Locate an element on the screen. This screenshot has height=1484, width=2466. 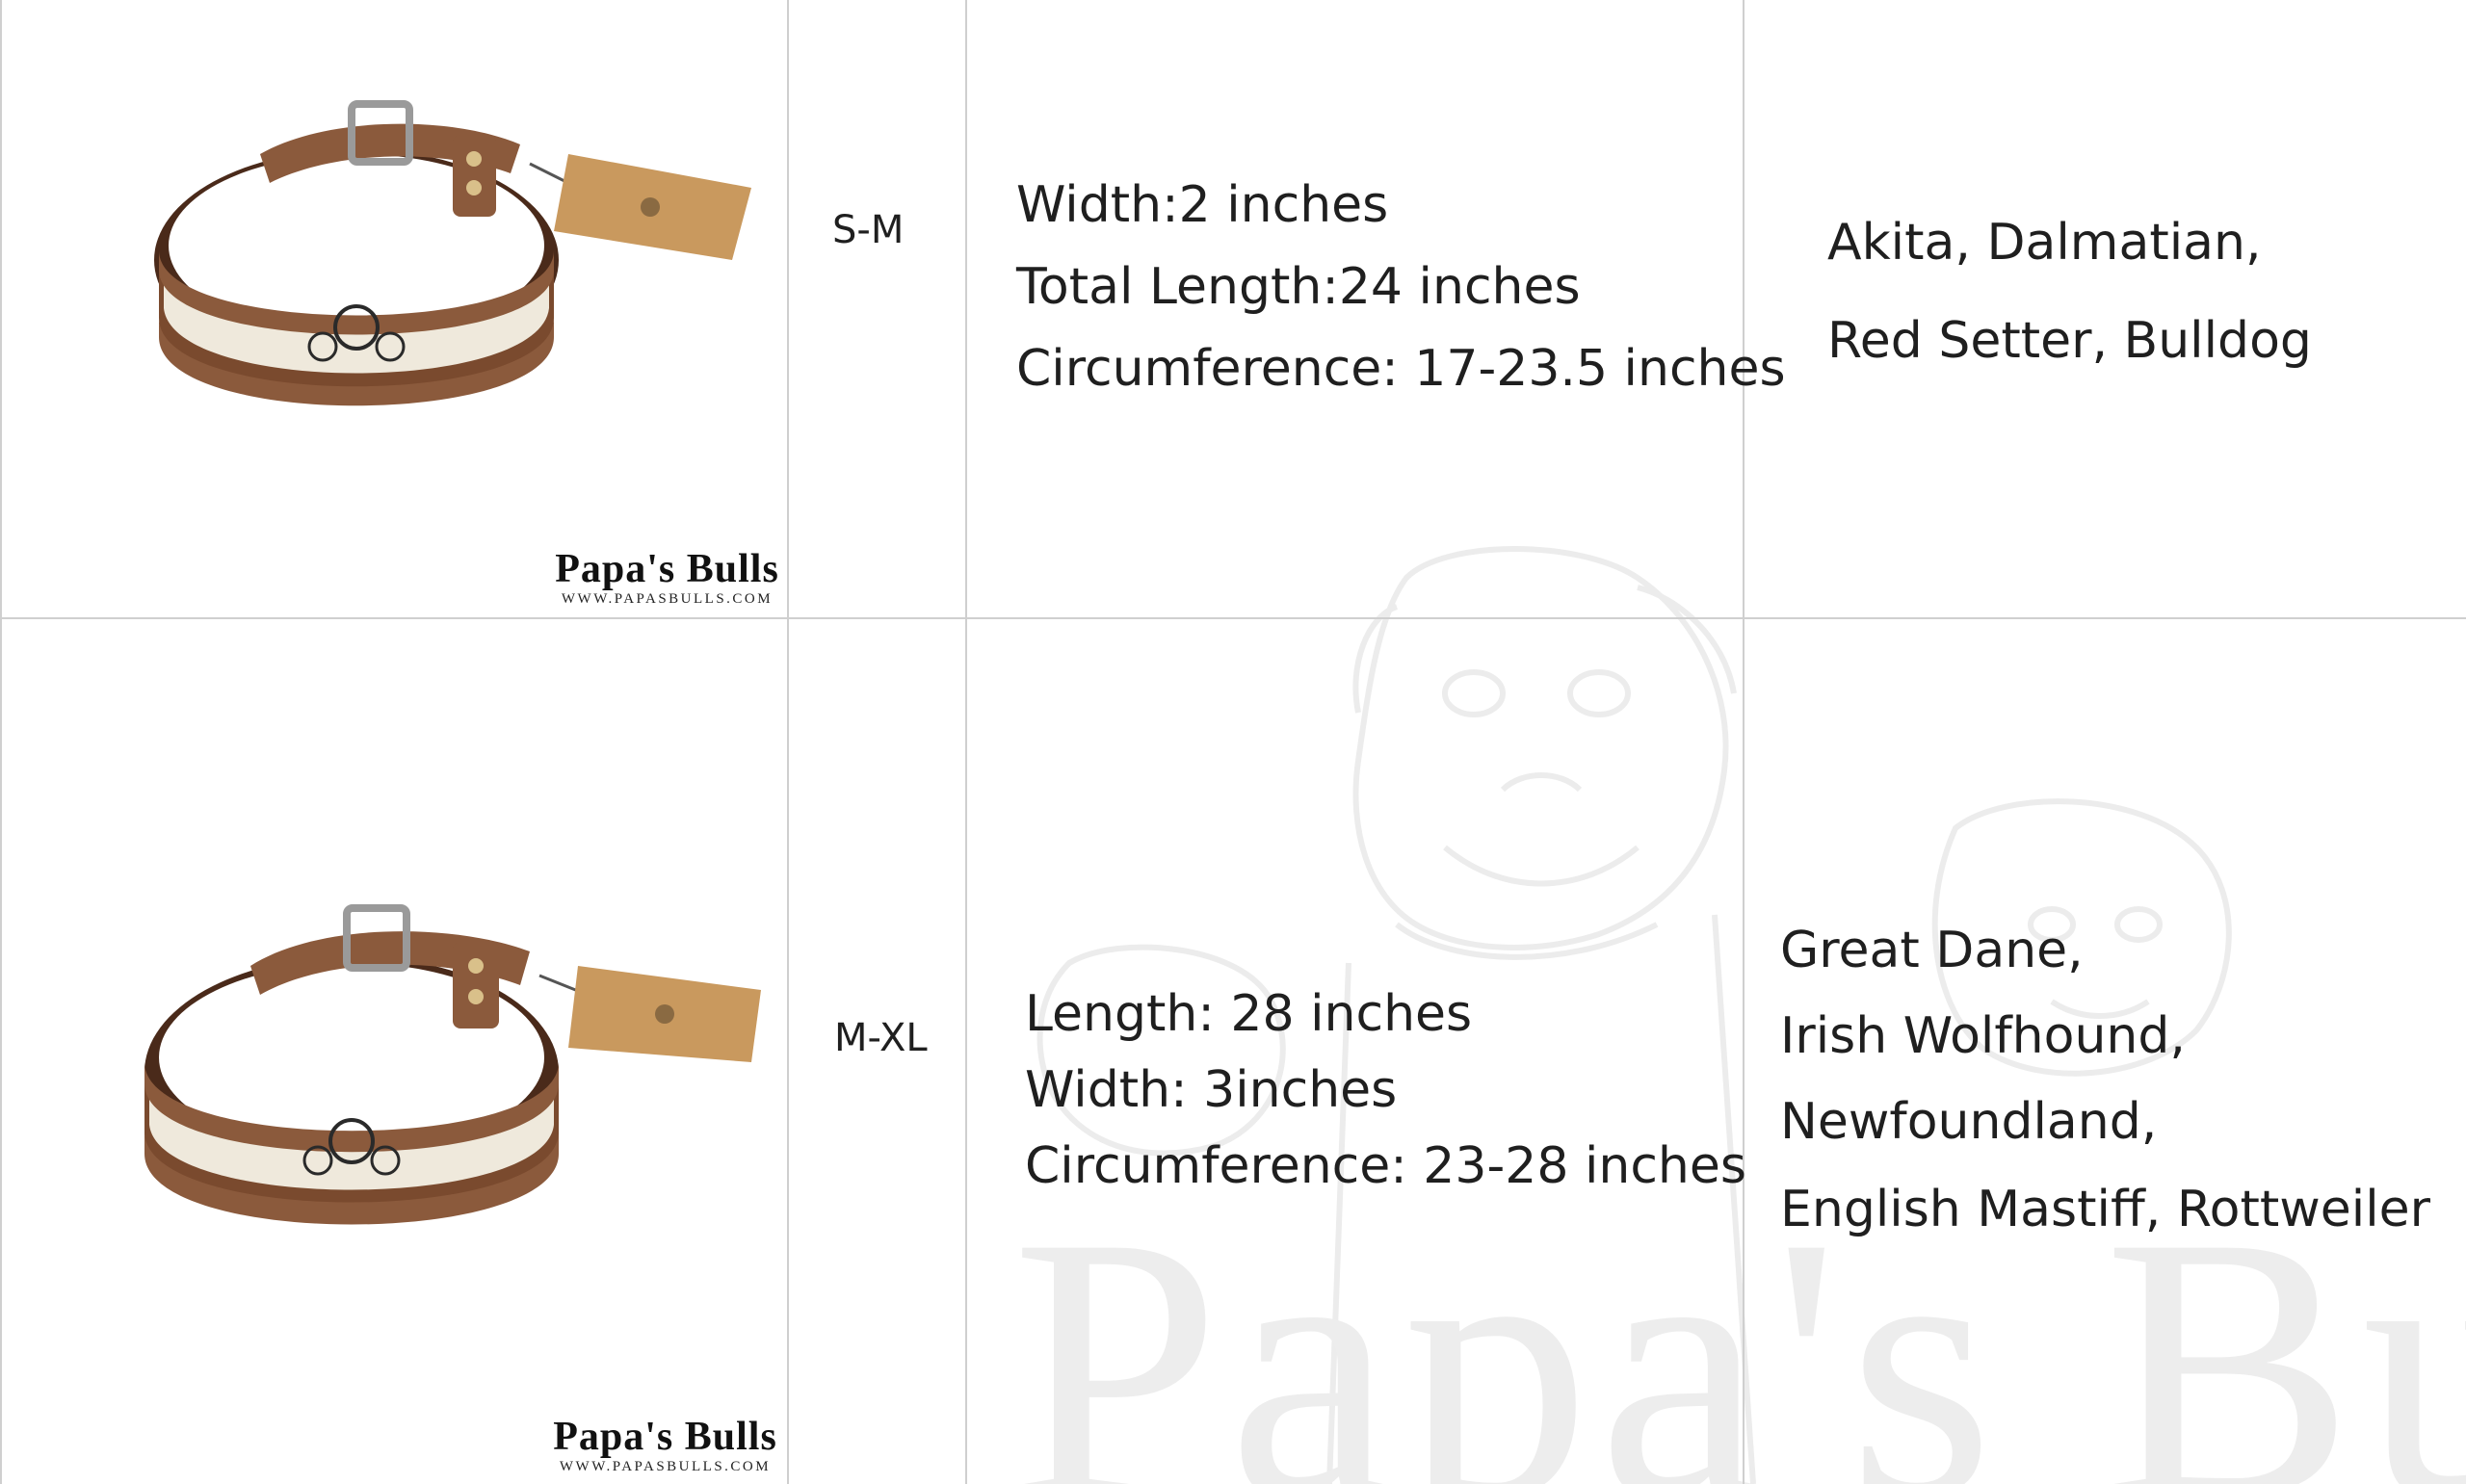
size-label: M-XL is located at coordinates (881, 1038).